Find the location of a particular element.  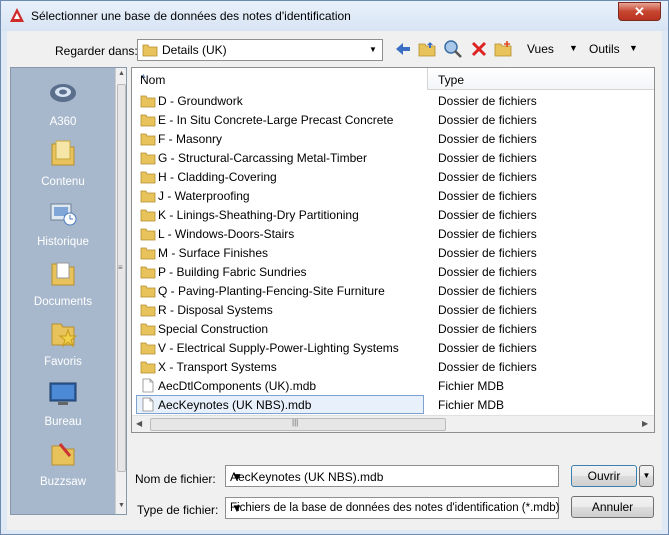

file-name-value: AecKeynotes (UK NBS).mdb is located at coordinates (307, 477).